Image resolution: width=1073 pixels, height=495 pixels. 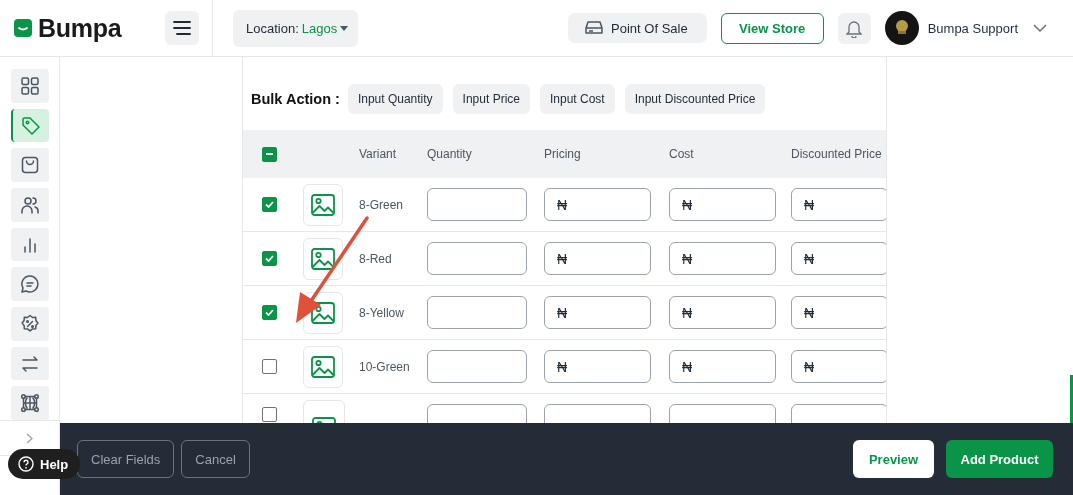 What do you see at coordinates (594, 28) in the screenshot?
I see `drive-icon` at bounding box center [594, 28].